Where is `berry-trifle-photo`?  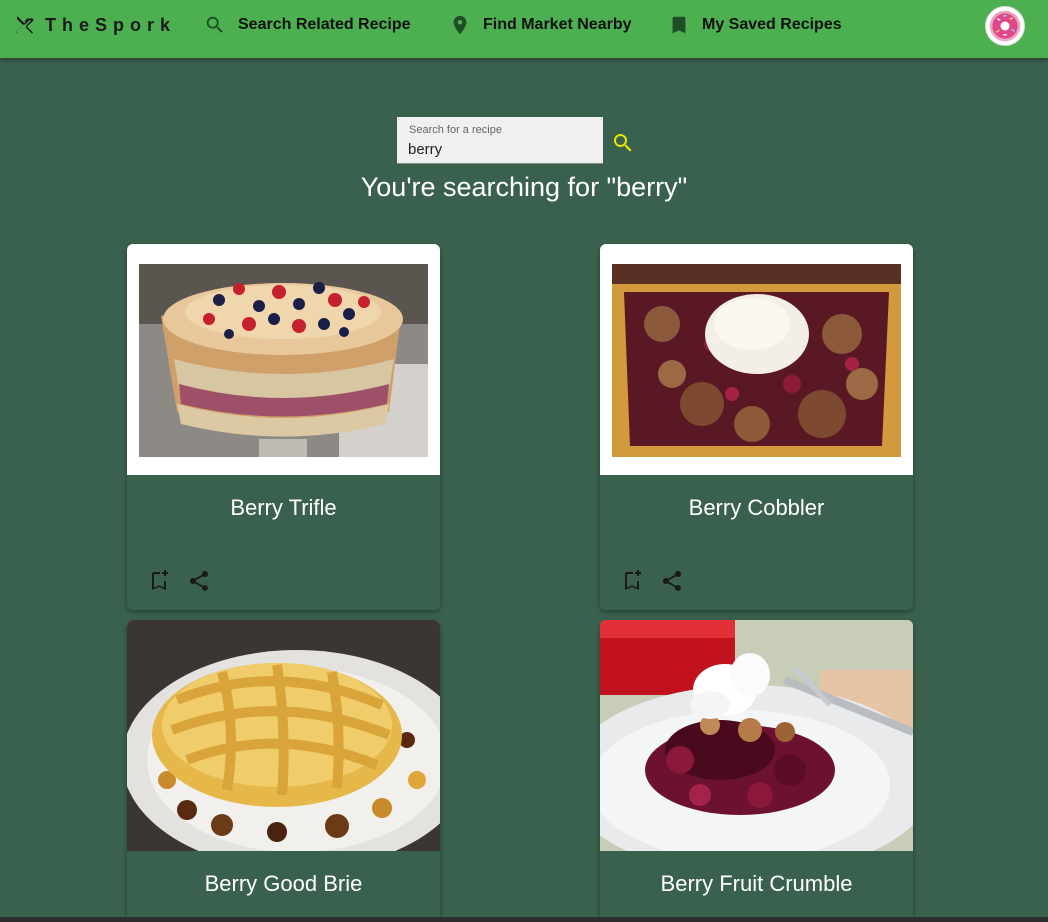 berry-trifle-photo is located at coordinates (283, 360).